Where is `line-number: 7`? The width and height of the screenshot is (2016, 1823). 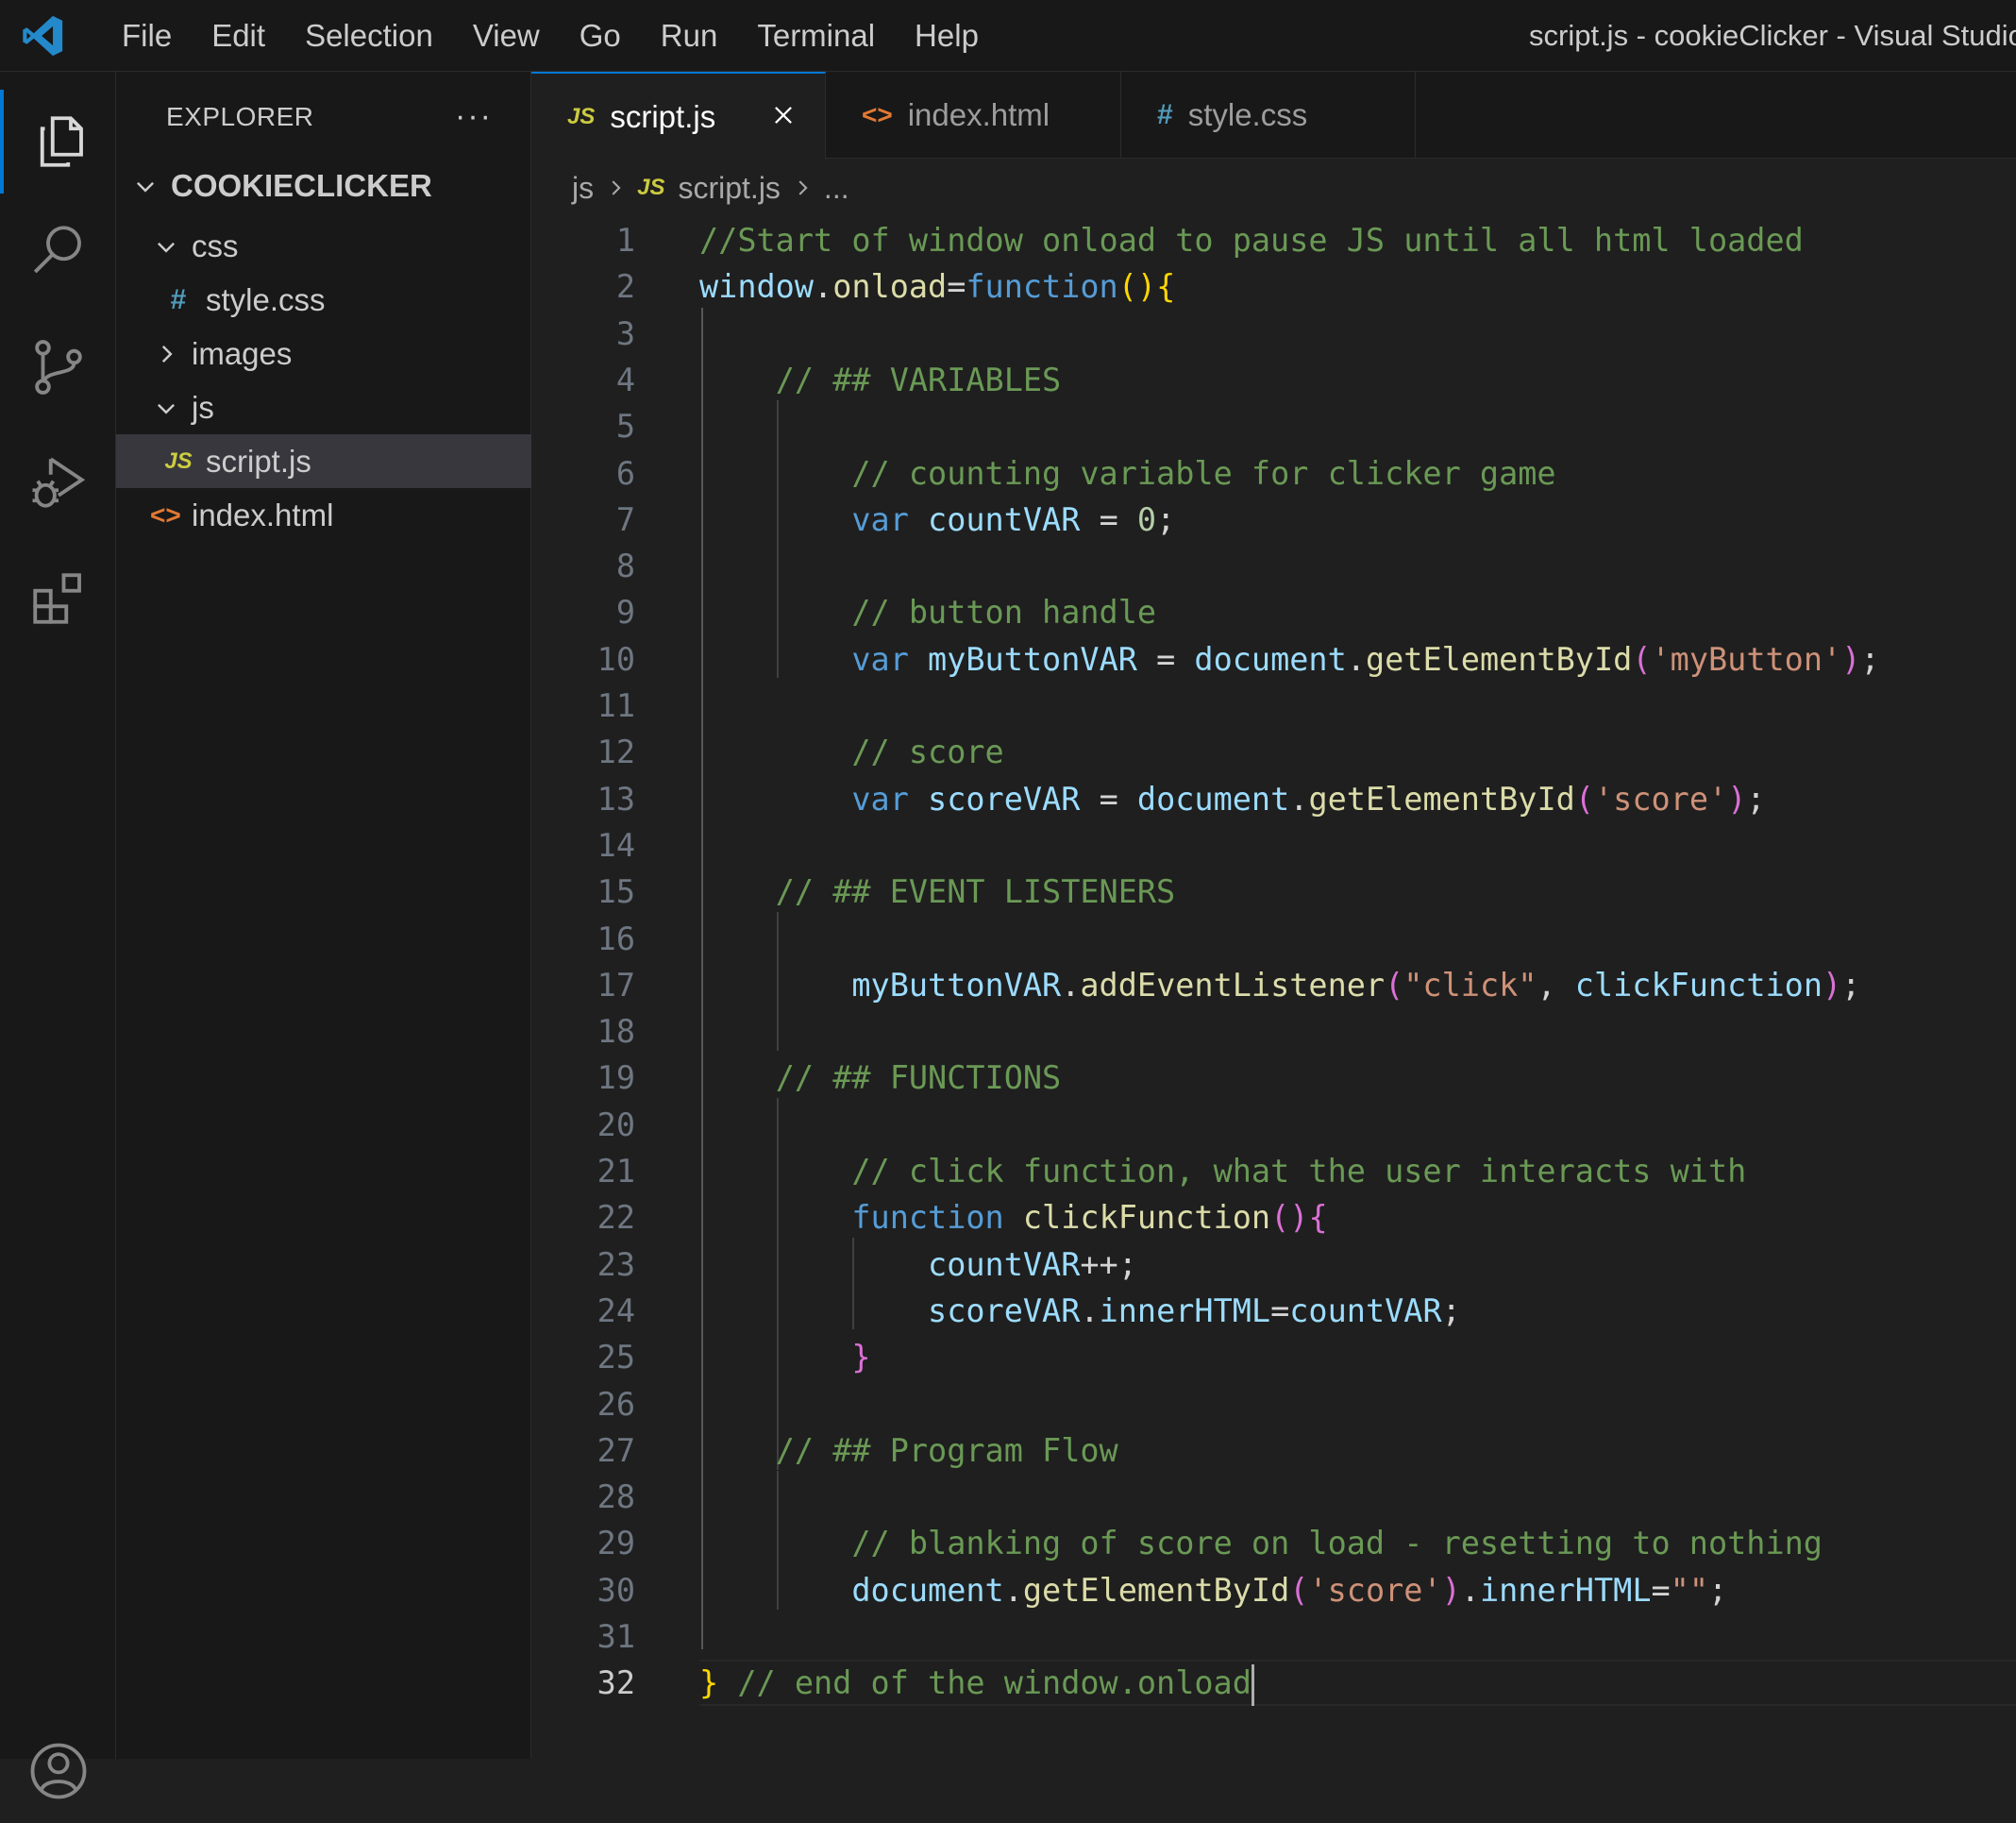 line-number: 7 is located at coordinates (625, 519).